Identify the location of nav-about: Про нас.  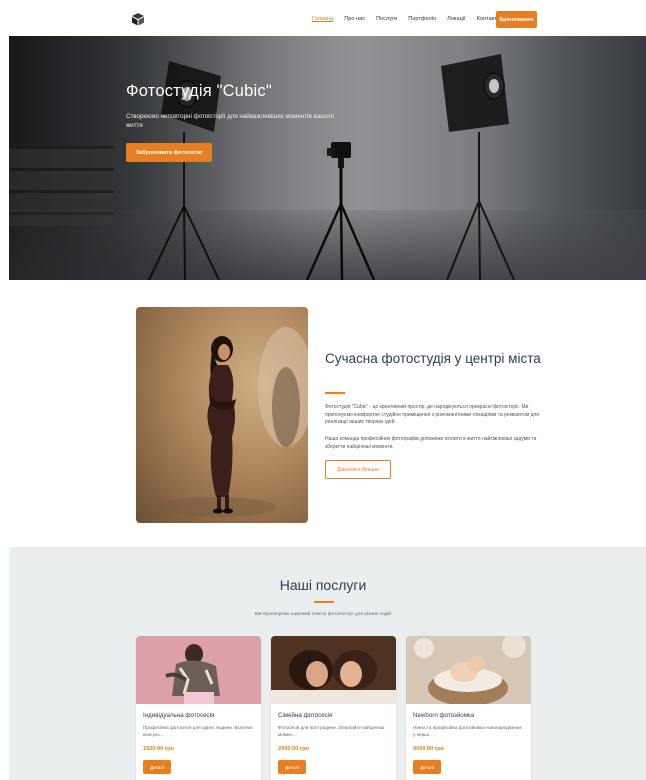
(354, 19).